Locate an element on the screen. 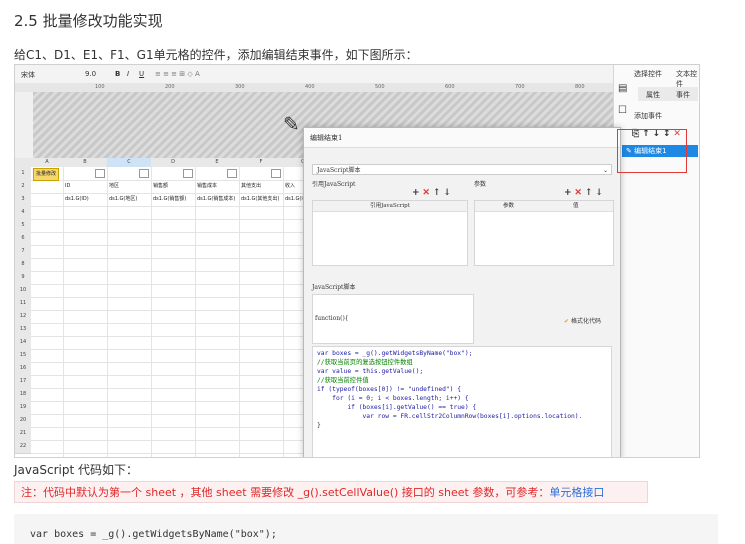 Image resolution: width=745 pixels, height=544 pixels. grid-cell: ds1.G(地区) is located at coordinates (123, 199).